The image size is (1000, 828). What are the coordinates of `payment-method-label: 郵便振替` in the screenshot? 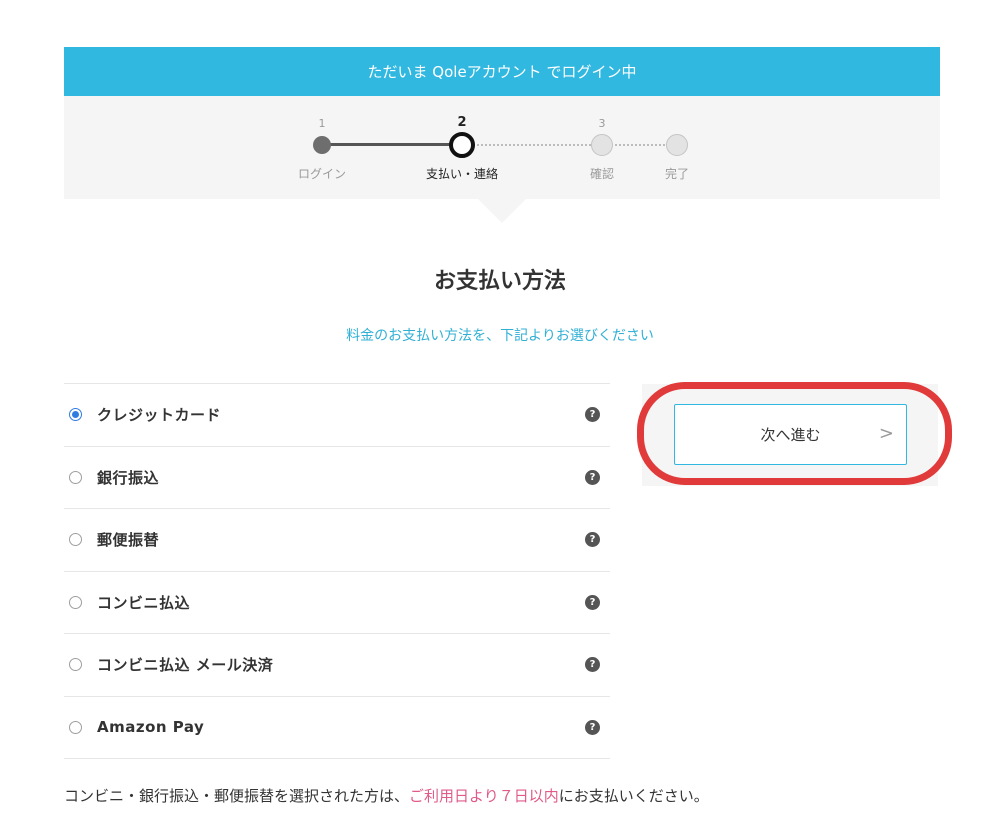 It's located at (128, 540).